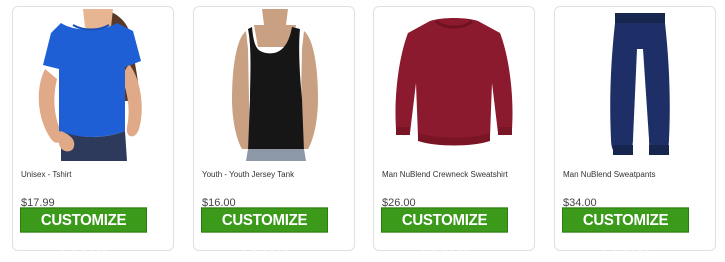 The height and width of the screenshot is (262, 725). I want to click on product-title: Youth - Youth Jersey Tank, so click(248, 174).